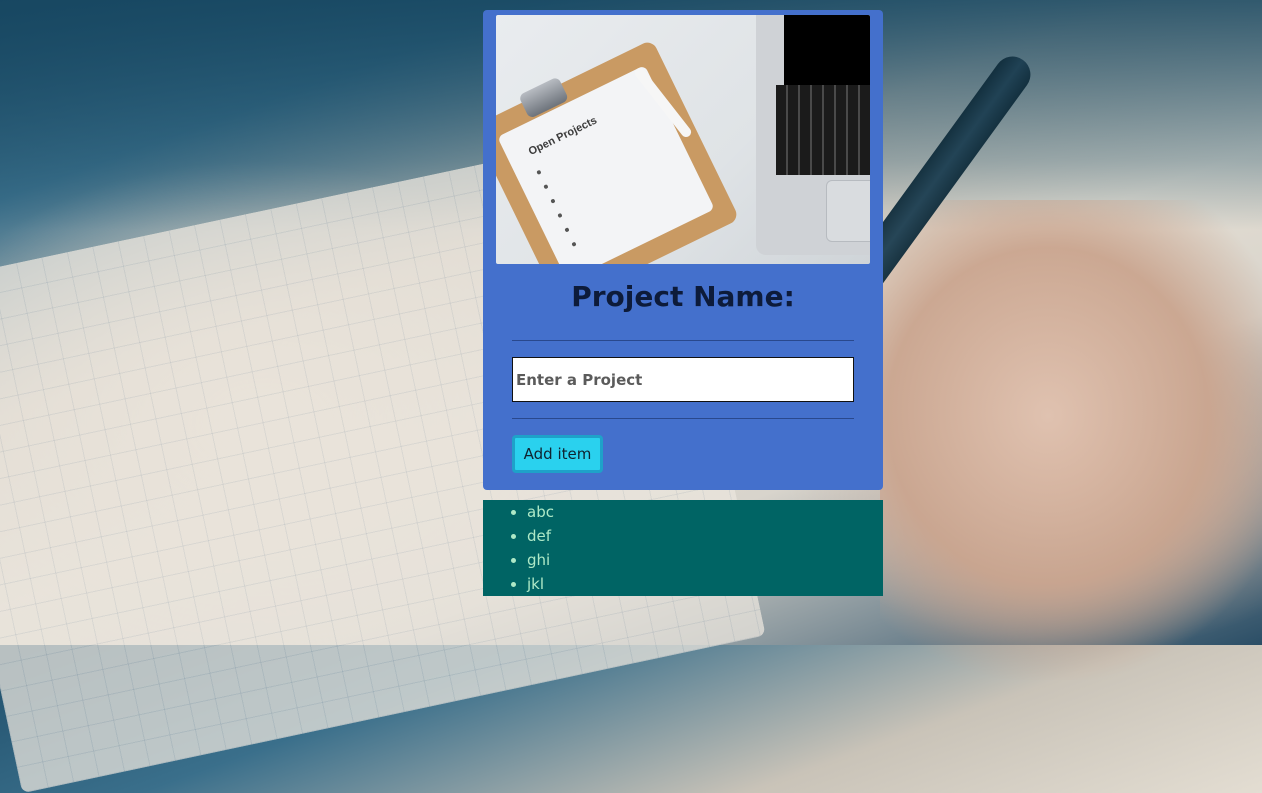 This screenshot has width=1262, height=793. I want to click on laptop-screen, so click(827, 50).